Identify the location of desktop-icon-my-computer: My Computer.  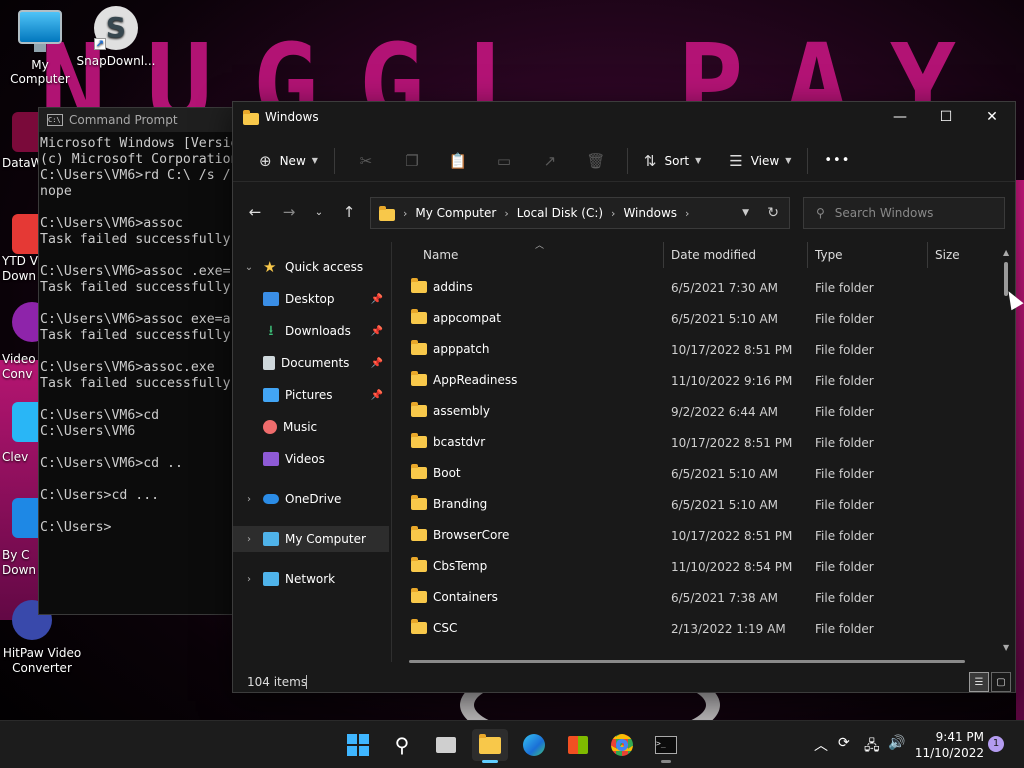
(40, 43).